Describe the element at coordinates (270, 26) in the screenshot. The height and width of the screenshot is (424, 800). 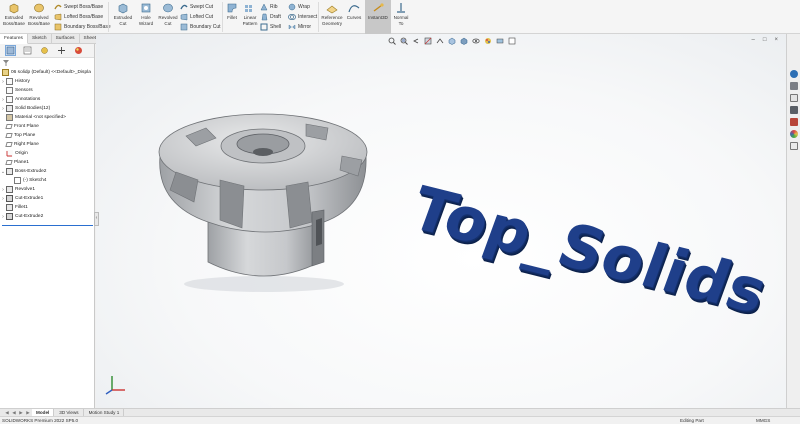
I see `shell-button: Shell` at that location.